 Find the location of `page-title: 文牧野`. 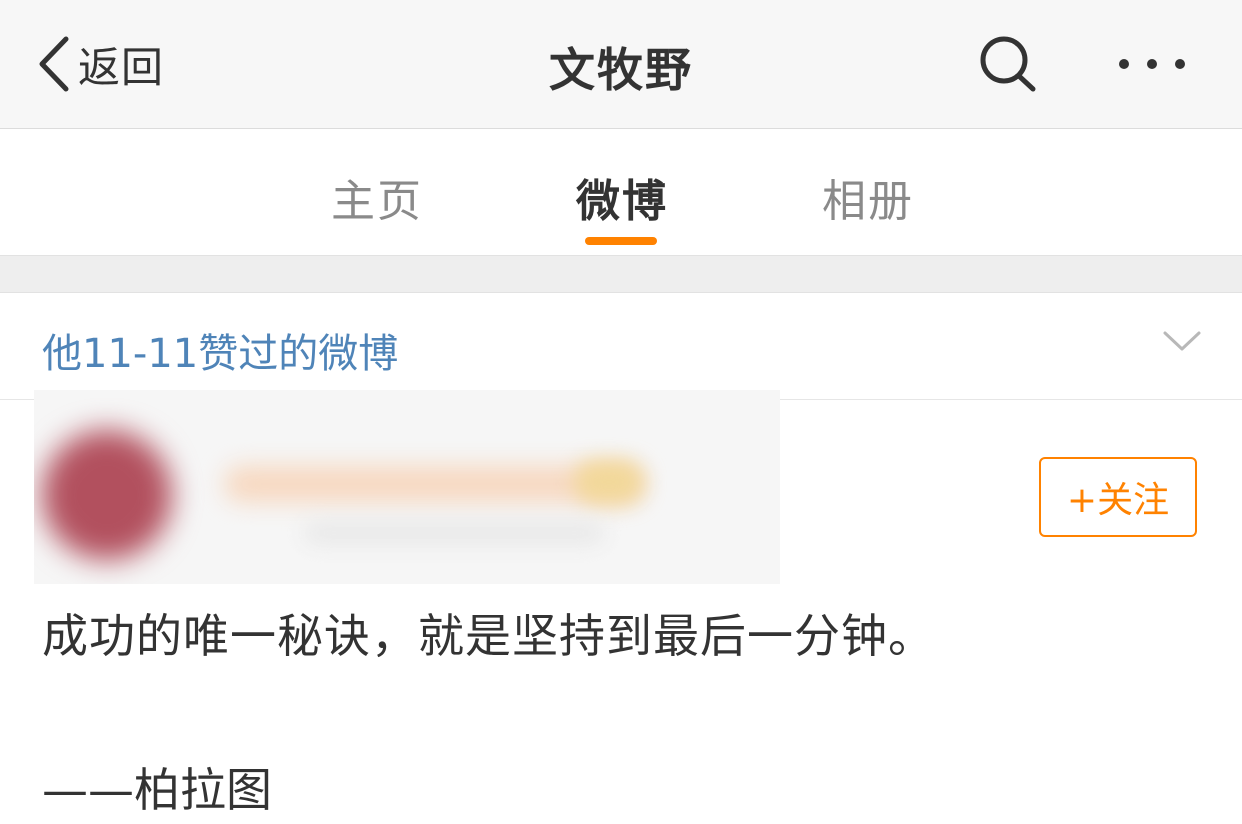

page-title: 文牧野 is located at coordinates (621, 70).